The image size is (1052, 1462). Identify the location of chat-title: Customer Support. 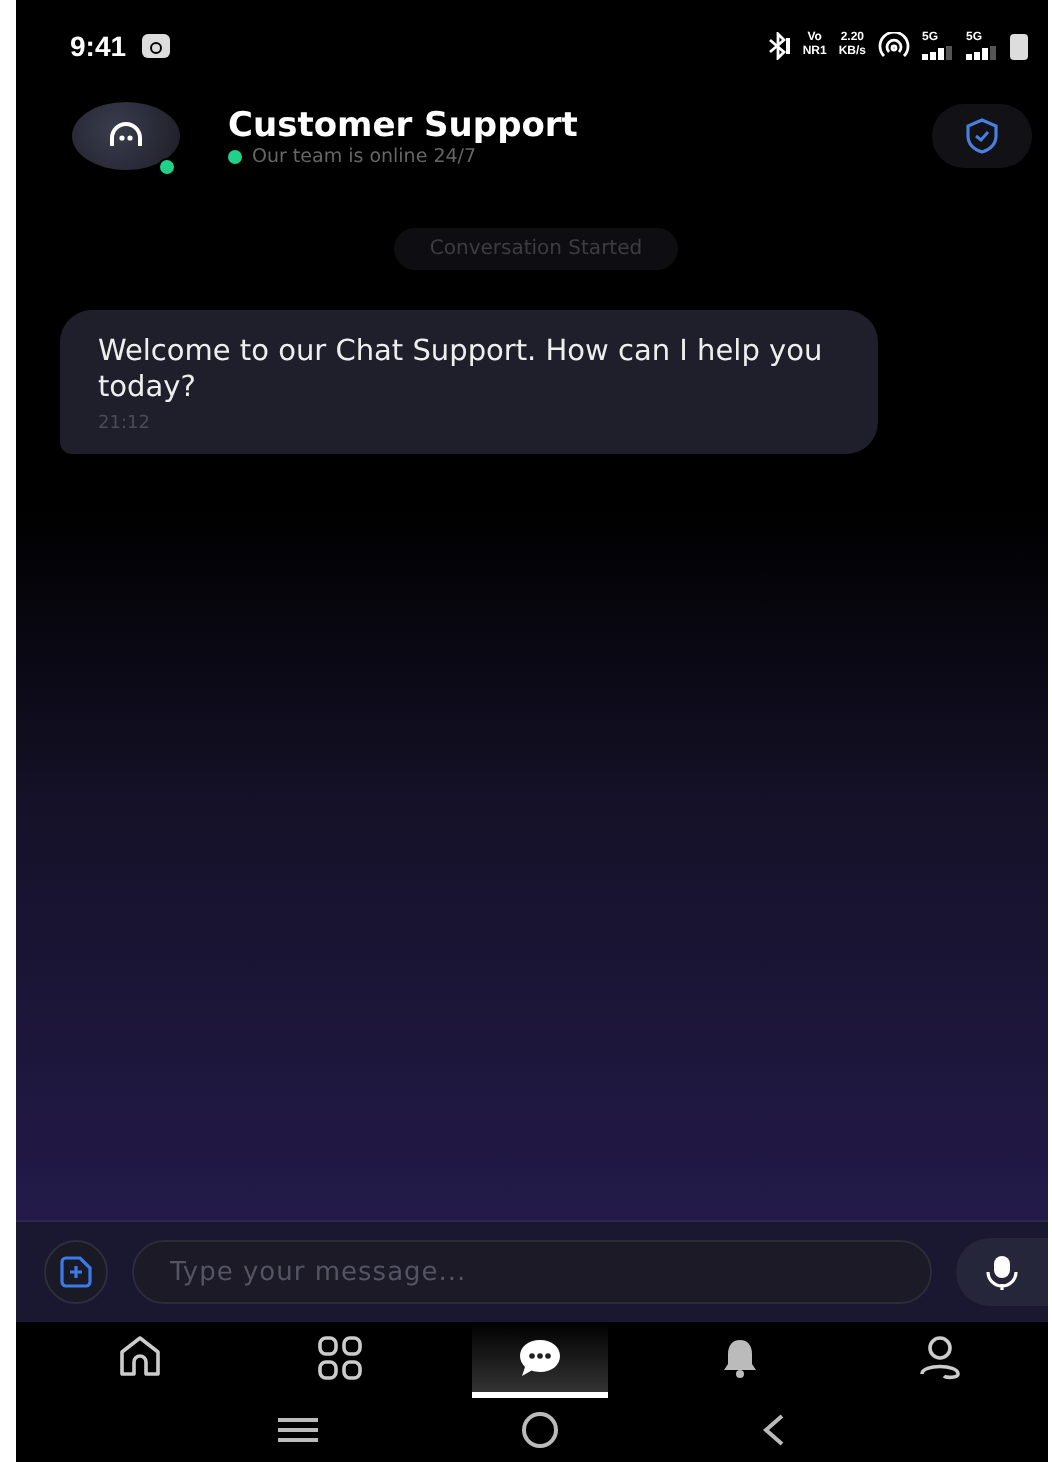
(404, 125).